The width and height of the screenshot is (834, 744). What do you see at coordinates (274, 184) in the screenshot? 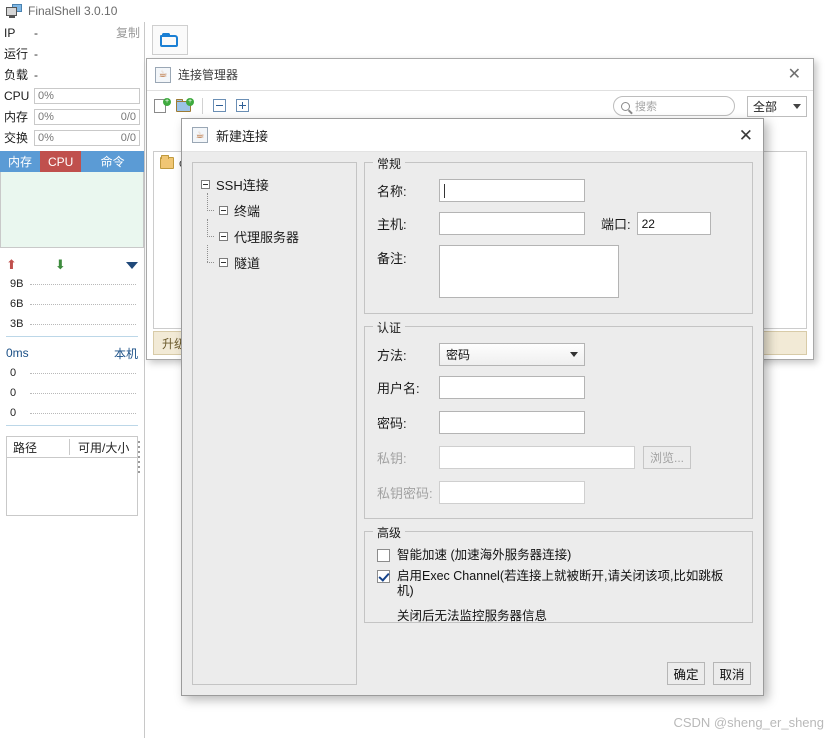
I see `tree-item-ssh-connection: SSH连接` at bounding box center [274, 184].